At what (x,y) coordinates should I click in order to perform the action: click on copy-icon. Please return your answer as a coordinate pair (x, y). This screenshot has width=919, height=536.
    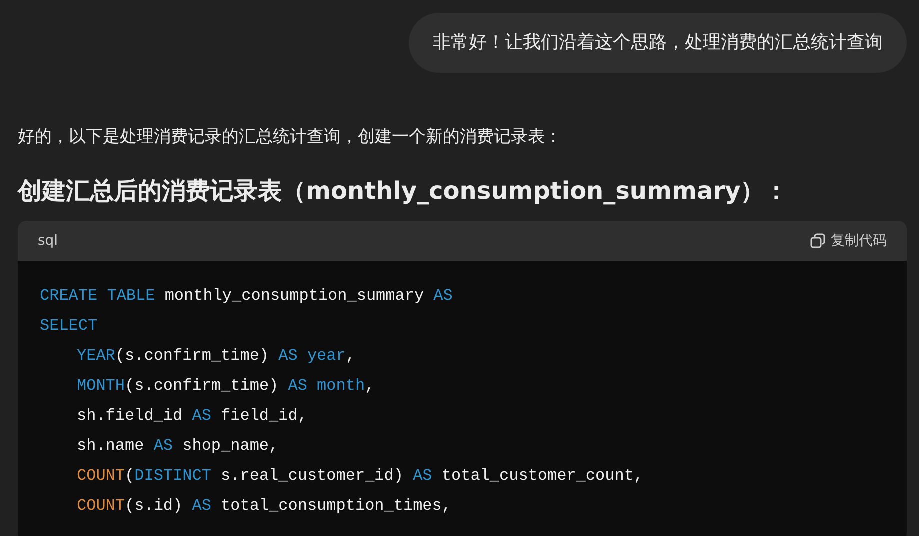
    Looking at the image, I should click on (818, 241).